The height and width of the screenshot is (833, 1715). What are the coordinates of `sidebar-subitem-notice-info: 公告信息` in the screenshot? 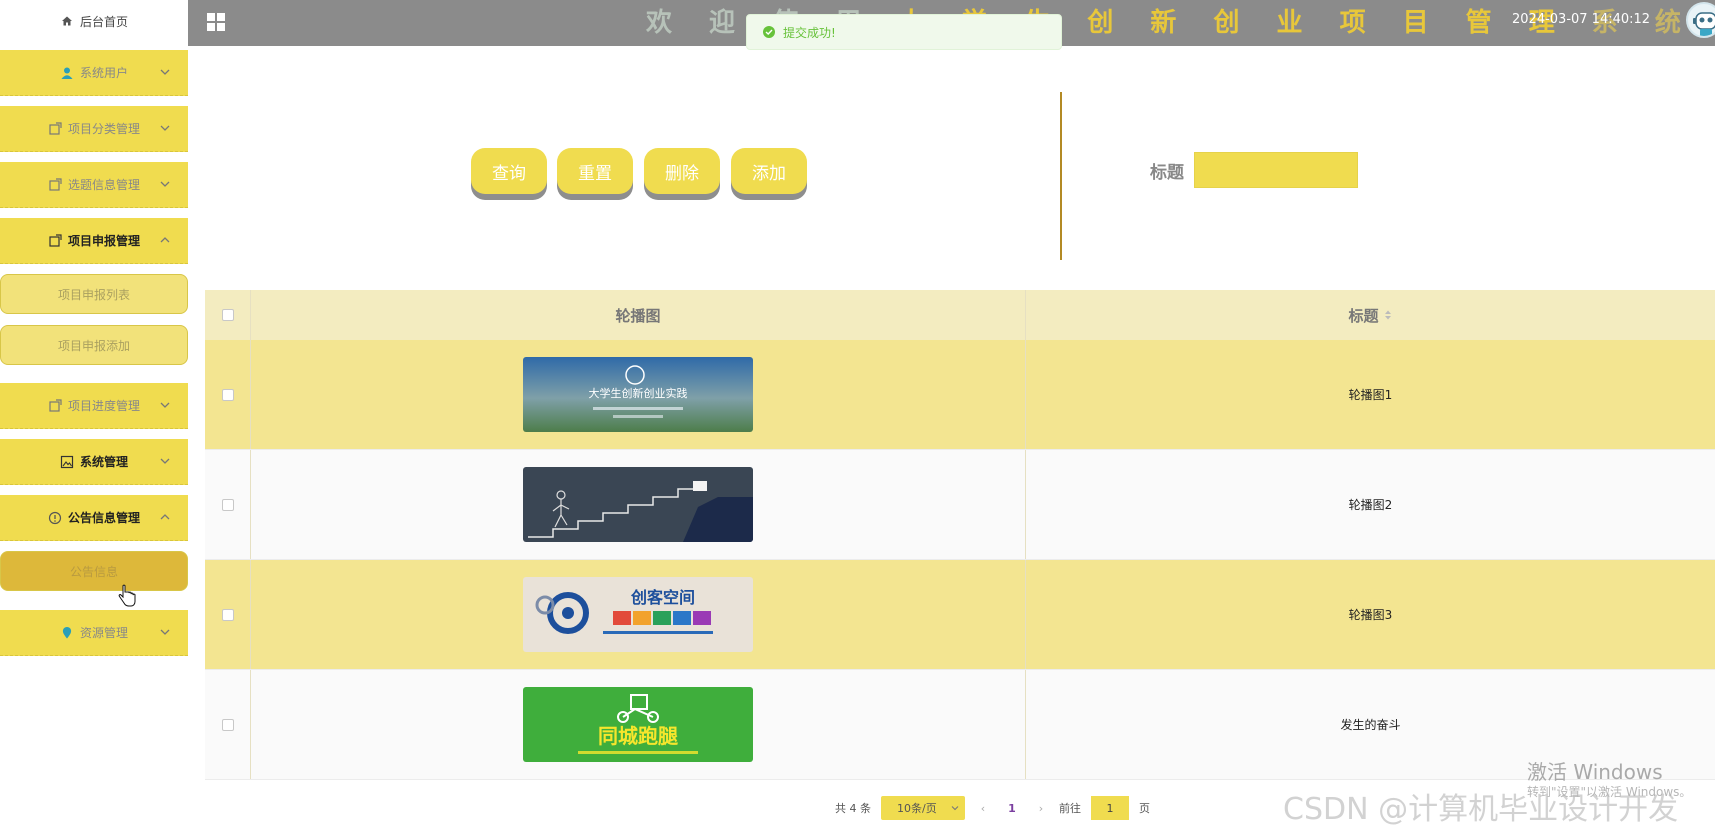 It's located at (94, 571).